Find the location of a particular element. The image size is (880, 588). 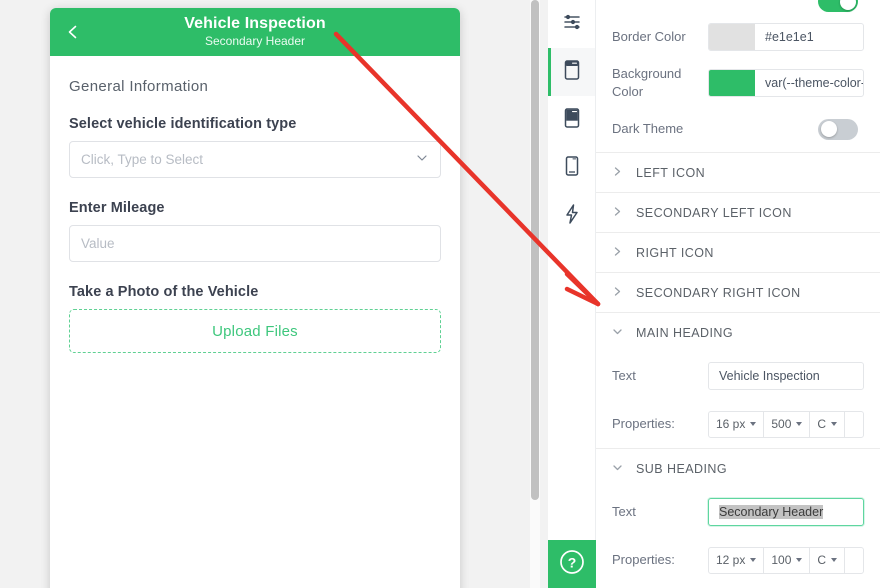

sub-heading-properties-label: Properties: is located at coordinates (643, 560).